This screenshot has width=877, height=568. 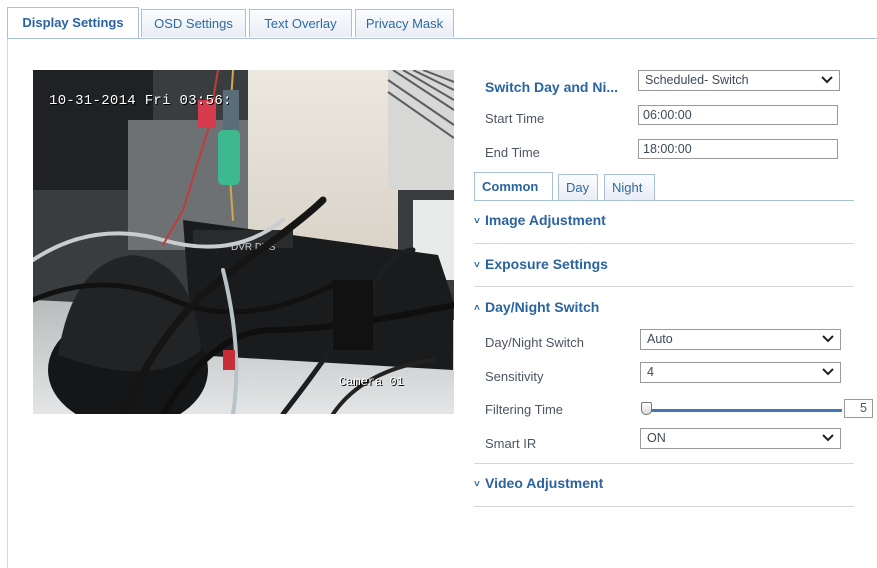 What do you see at coordinates (738, 149) in the screenshot?
I see `end-time-input: 18:00:00` at bounding box center [738, 149].